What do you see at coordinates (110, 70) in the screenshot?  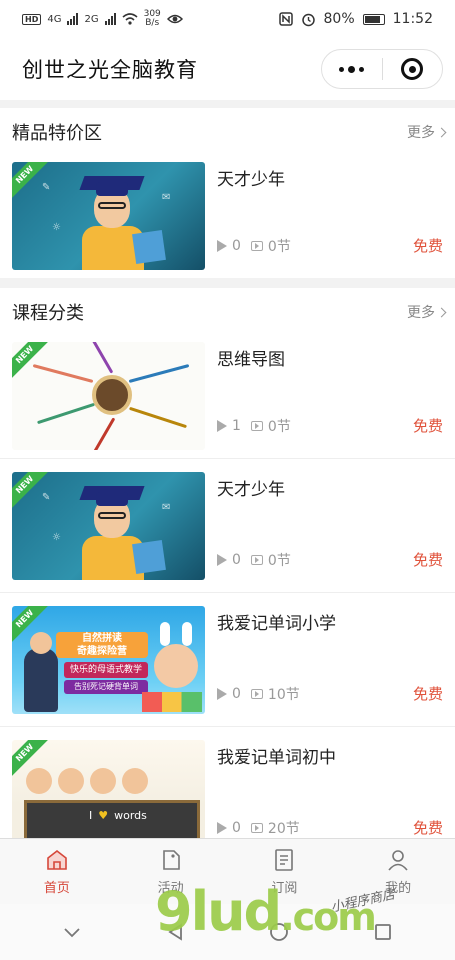 I see `page-title: 创世之光全脑教育` at bounding box center [110, 70].